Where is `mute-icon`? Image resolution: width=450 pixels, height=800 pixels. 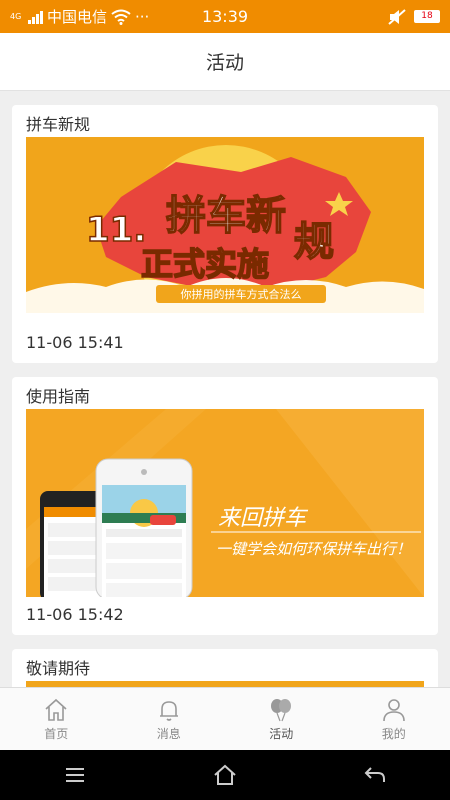
mute-icon is located at coordinates (397, 16).